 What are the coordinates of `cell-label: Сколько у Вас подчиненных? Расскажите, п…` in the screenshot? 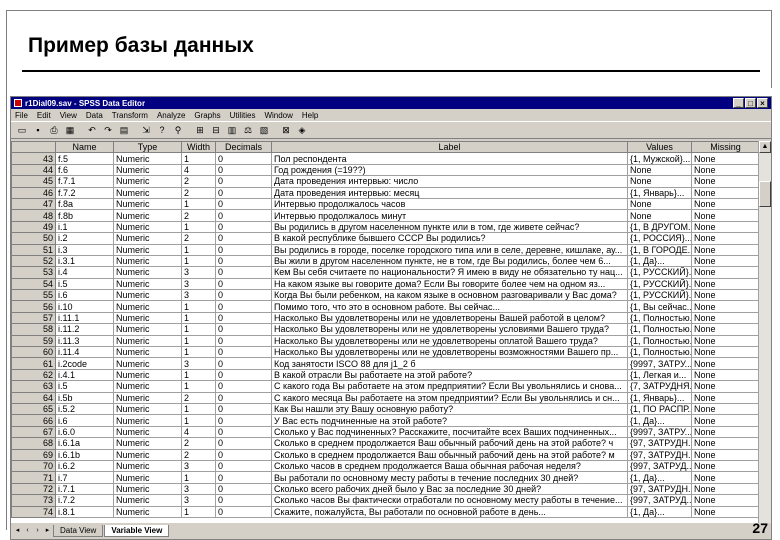 It's located at (449, 432).